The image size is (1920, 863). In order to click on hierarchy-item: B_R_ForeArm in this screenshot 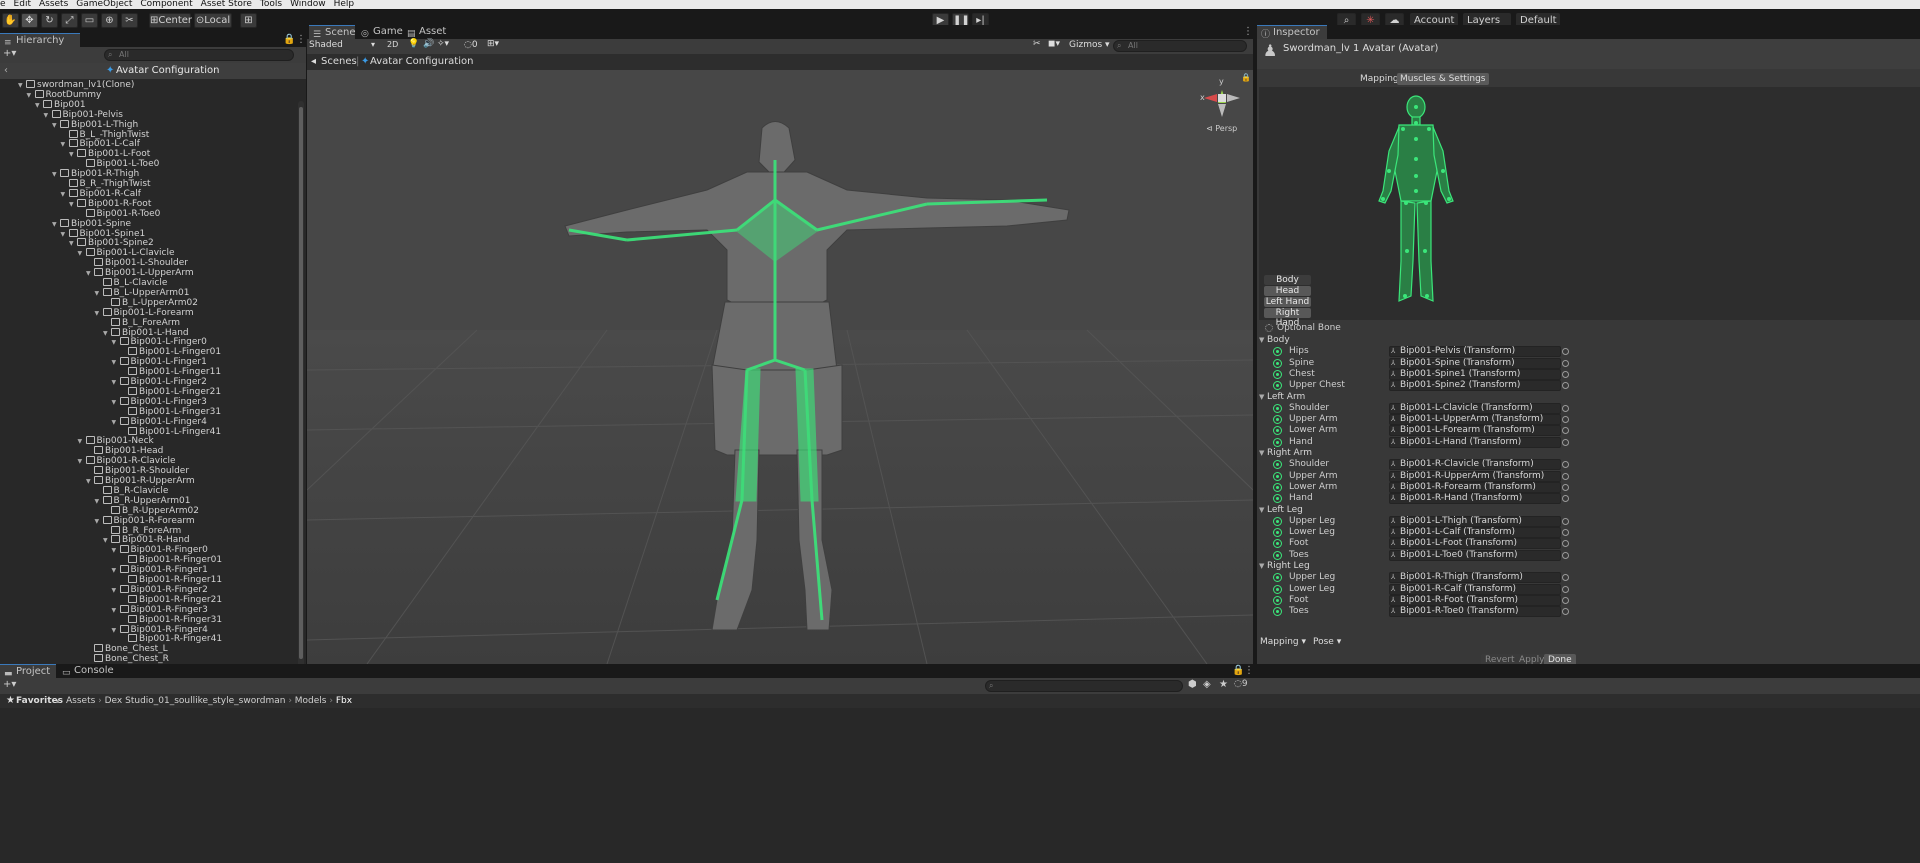, I will do `click(142, 530)`.